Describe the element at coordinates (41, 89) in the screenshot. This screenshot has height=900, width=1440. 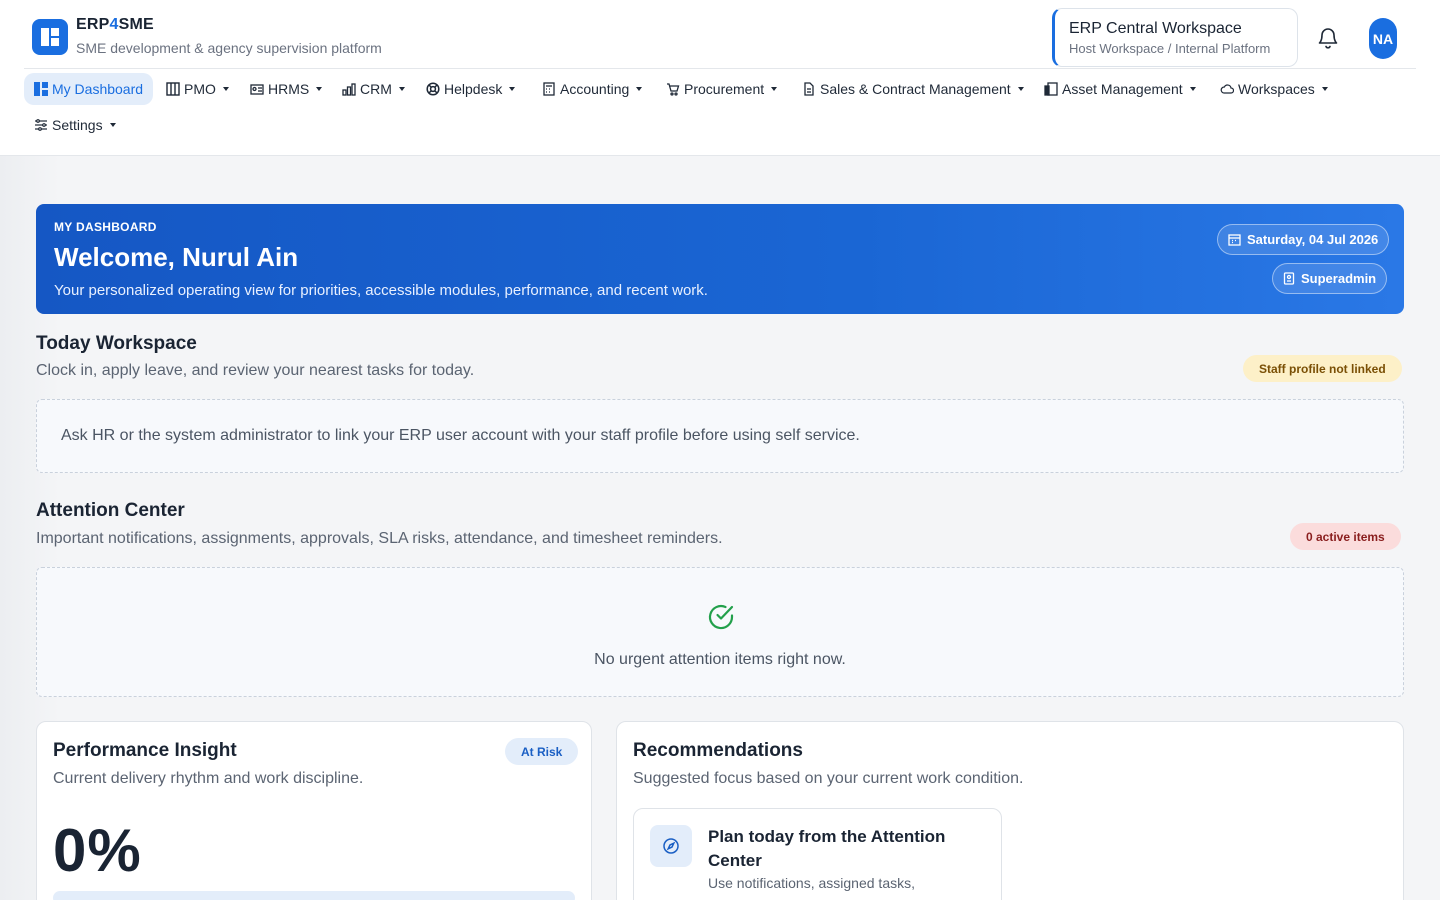
I see `dashboard-icon` at that location.